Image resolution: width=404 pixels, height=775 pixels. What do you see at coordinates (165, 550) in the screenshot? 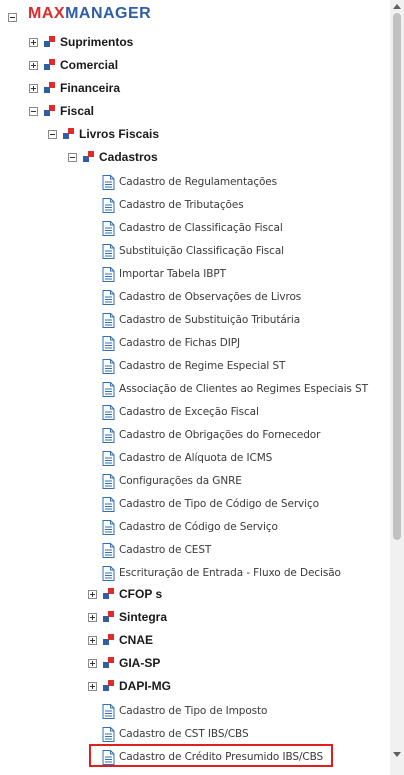
I see `tree-leaf-label: Cadastro de CEST` at bounding box center [165, 550].